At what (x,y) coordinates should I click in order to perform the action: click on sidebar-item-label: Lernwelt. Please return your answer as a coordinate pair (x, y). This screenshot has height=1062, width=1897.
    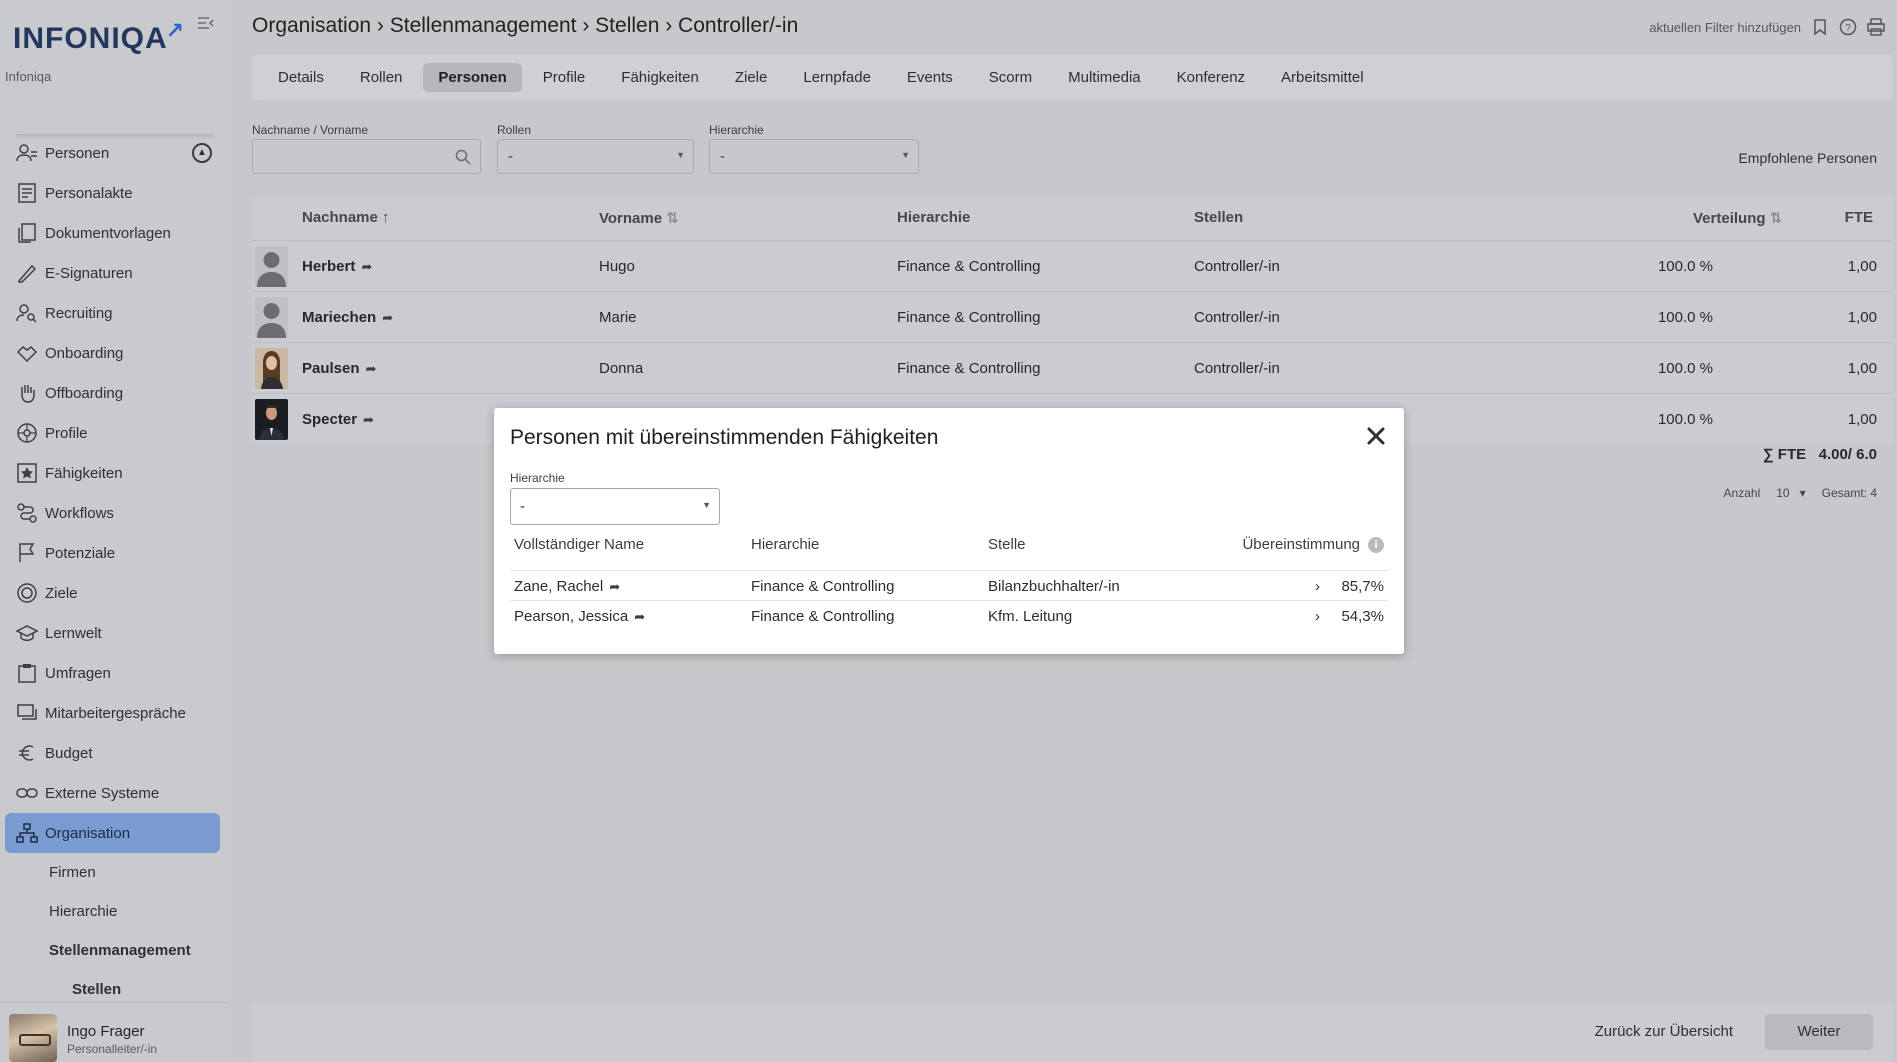
    Looking at the image, I should click on (73, 633).